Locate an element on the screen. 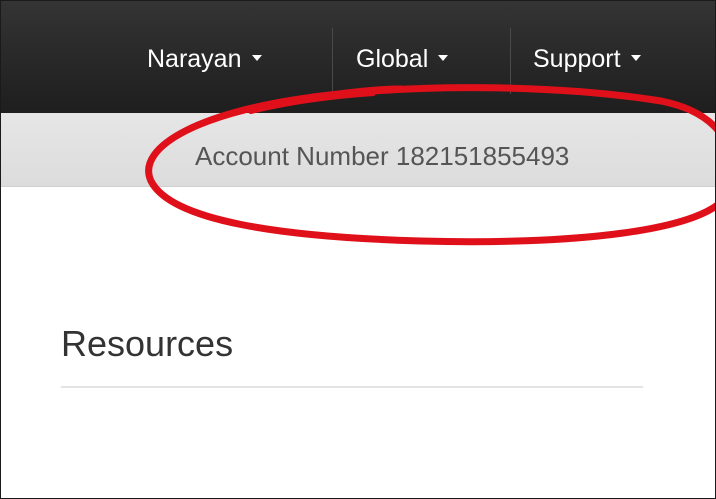 The image size is (716, 499). nav-menu-user: Narayan is located at coordinates (204, 59).